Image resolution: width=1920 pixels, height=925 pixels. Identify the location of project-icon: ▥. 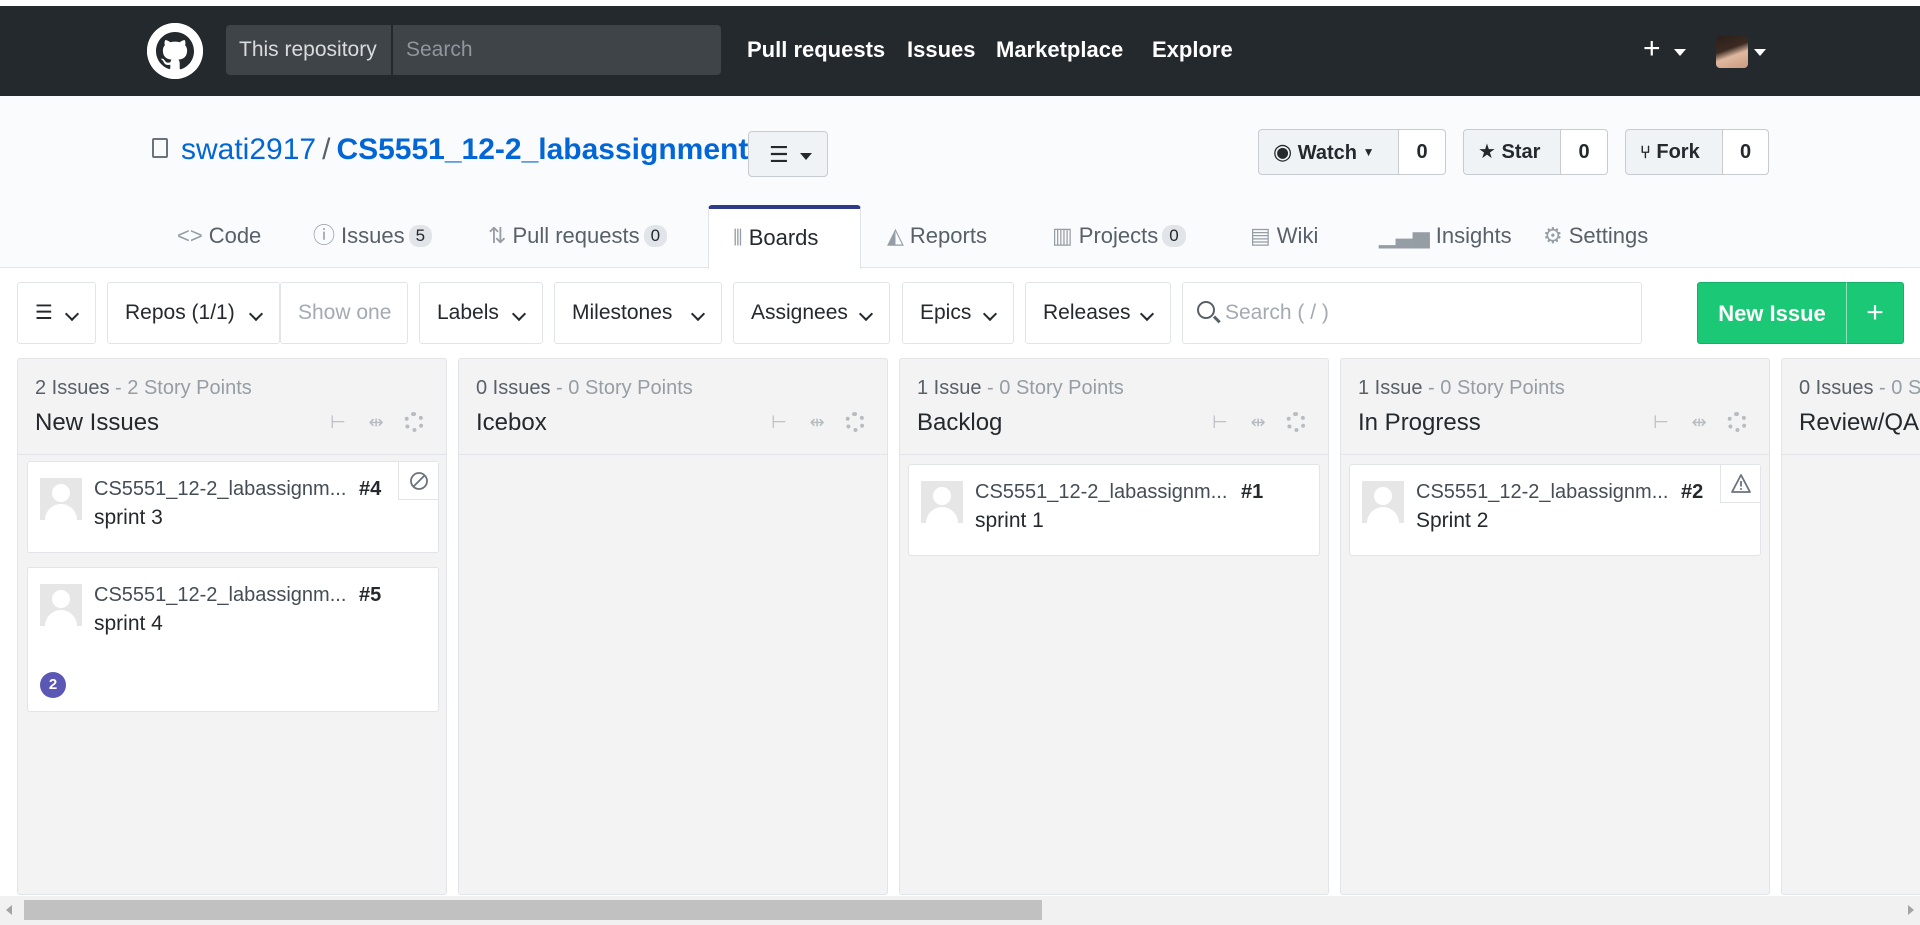
(1062, 235).